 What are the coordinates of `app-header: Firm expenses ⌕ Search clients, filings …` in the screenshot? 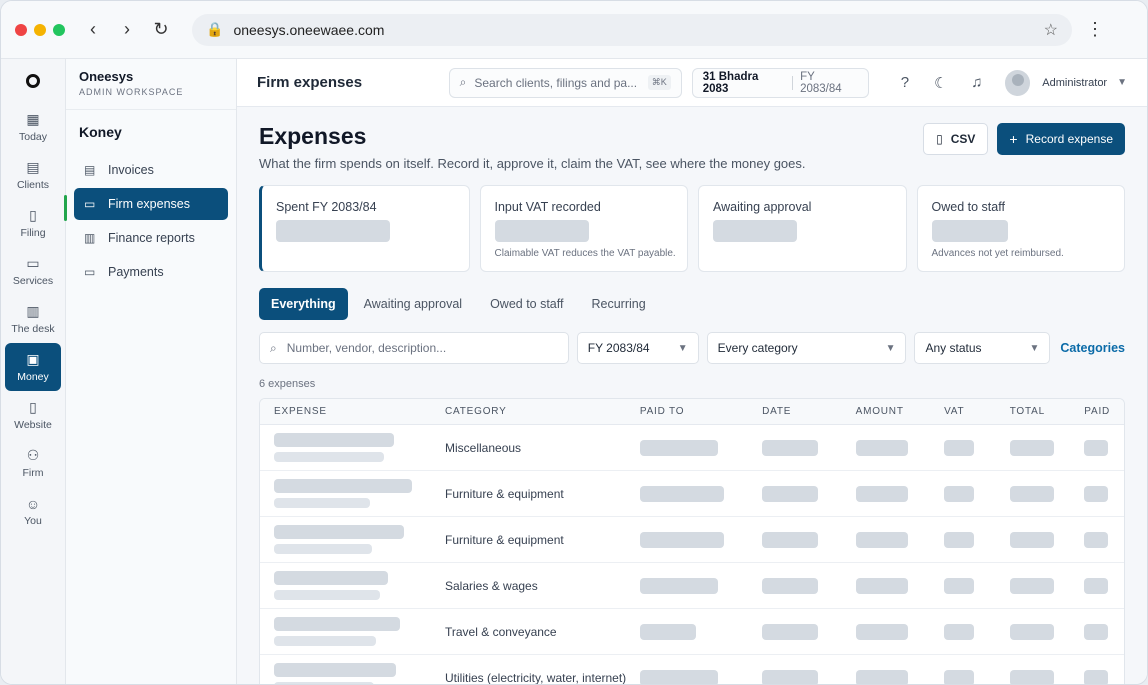 It's located at (692, 83).